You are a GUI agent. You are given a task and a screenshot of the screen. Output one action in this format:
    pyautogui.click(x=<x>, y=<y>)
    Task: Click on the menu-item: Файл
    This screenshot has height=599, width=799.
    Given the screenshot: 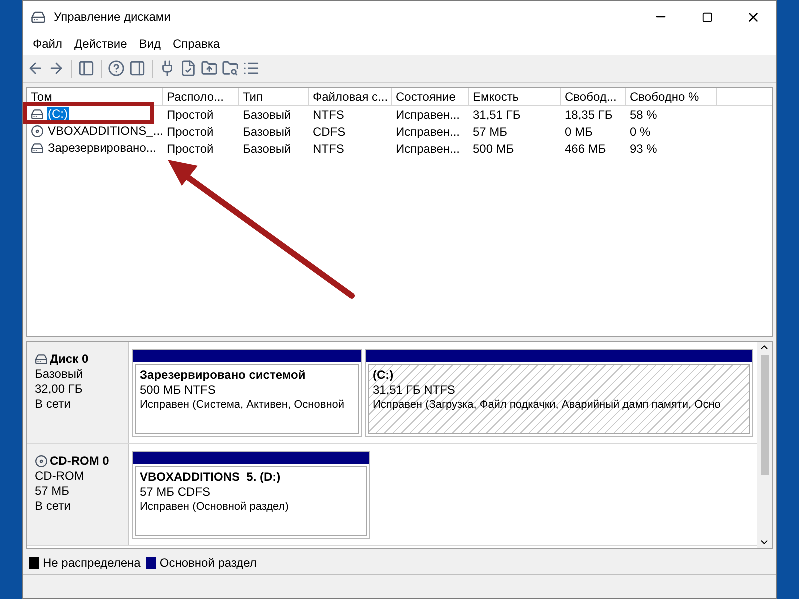 What is the action you would take?
    pyautogui.click(x=48, y=44)
    